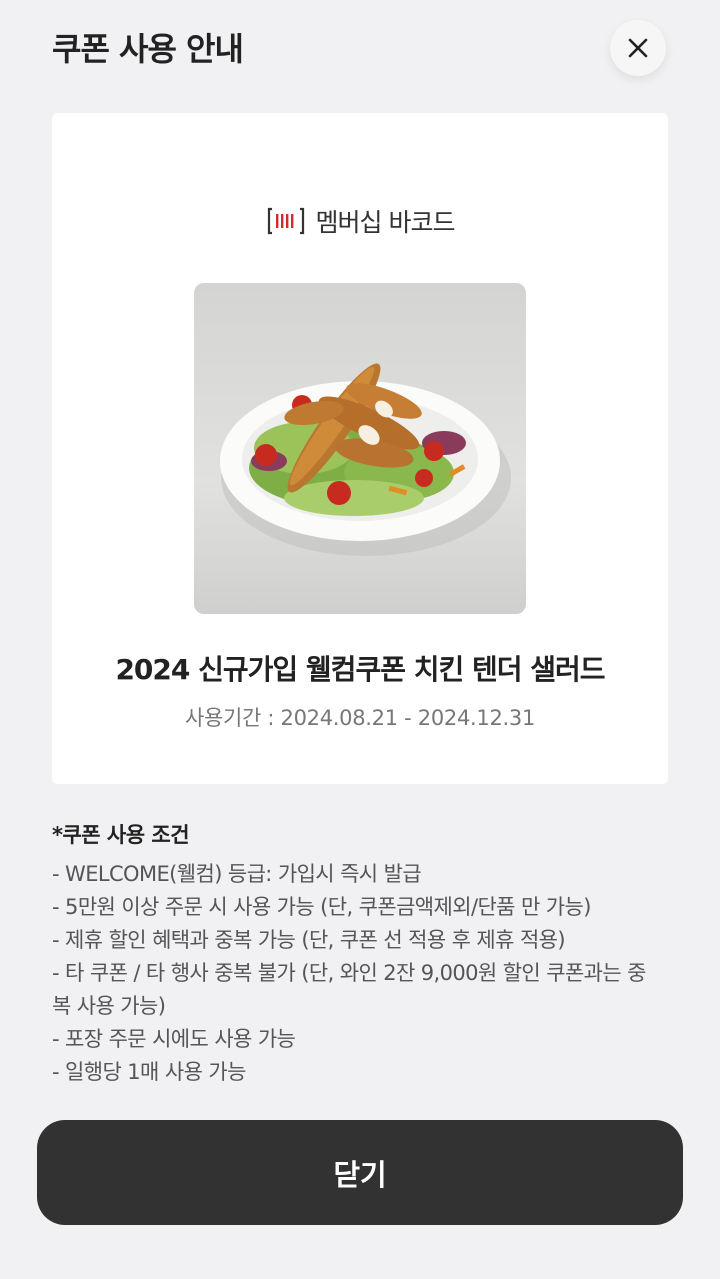 The image size is (720, 1279). What do you see at coordinates (321, 907) in the screenshot?
I see `condition-item: - 5만원 이상 주문 시 사용 가능 (단, 쿠폰금액제외/단품 만 가능)` at bounding box center [321, 907].